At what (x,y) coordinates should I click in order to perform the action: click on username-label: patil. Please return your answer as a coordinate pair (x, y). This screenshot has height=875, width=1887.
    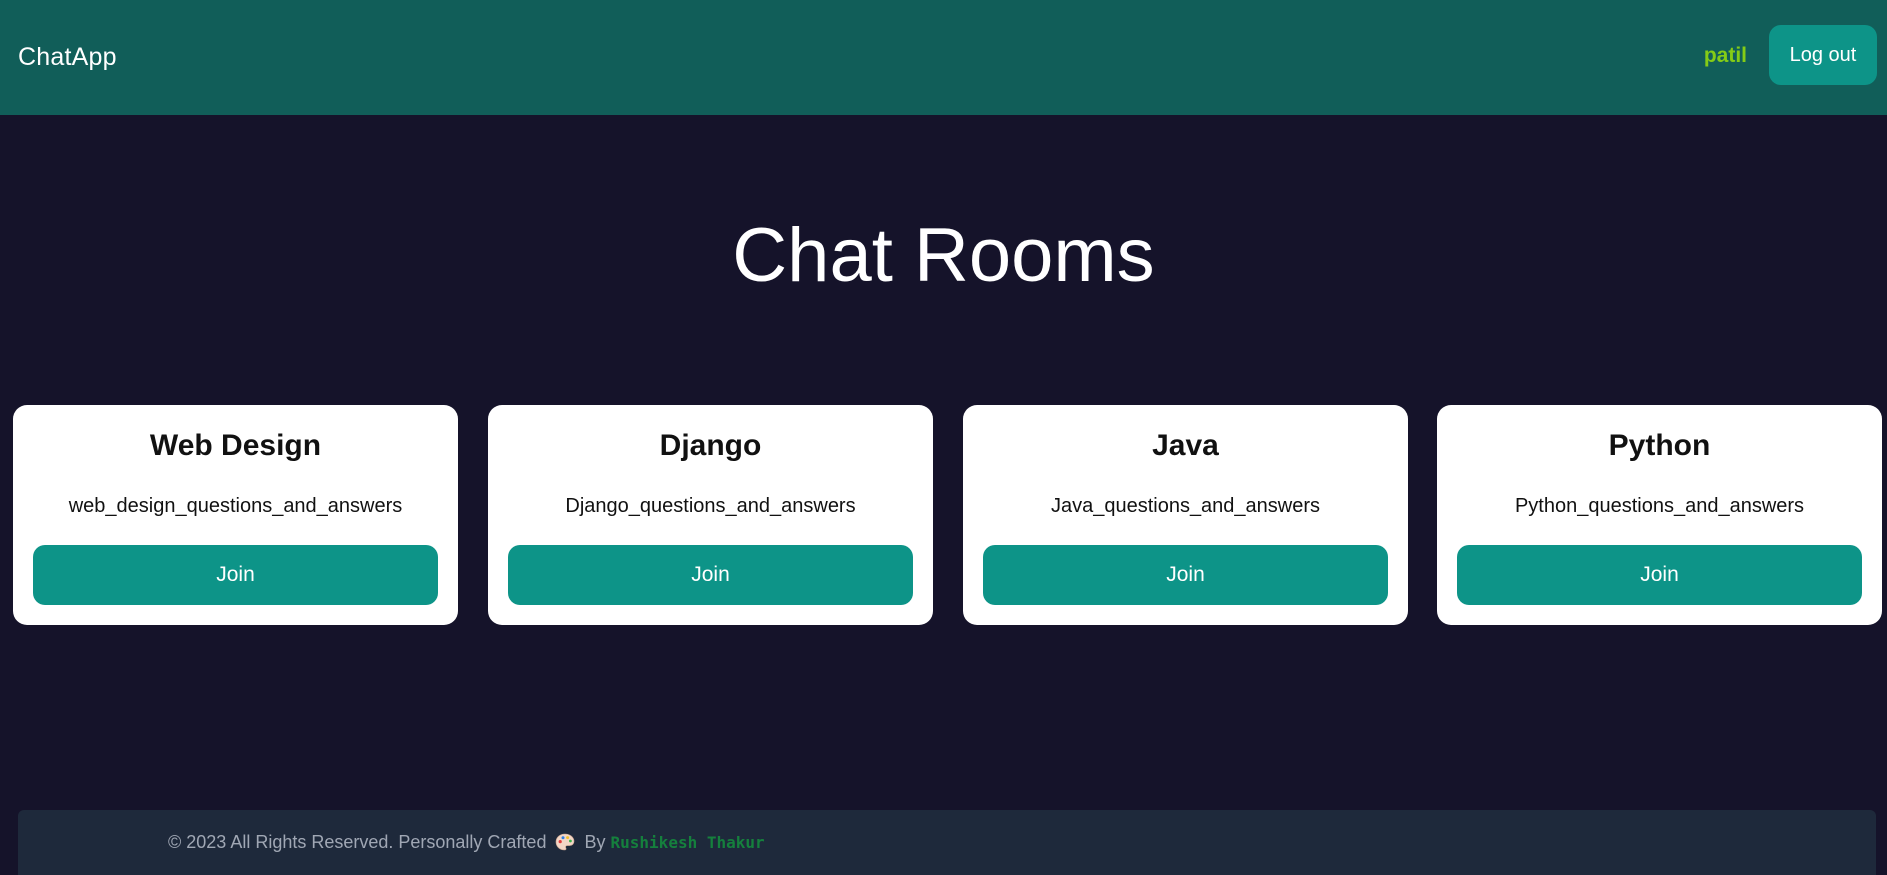
    Looking at the image, I should click on (1725, 55).